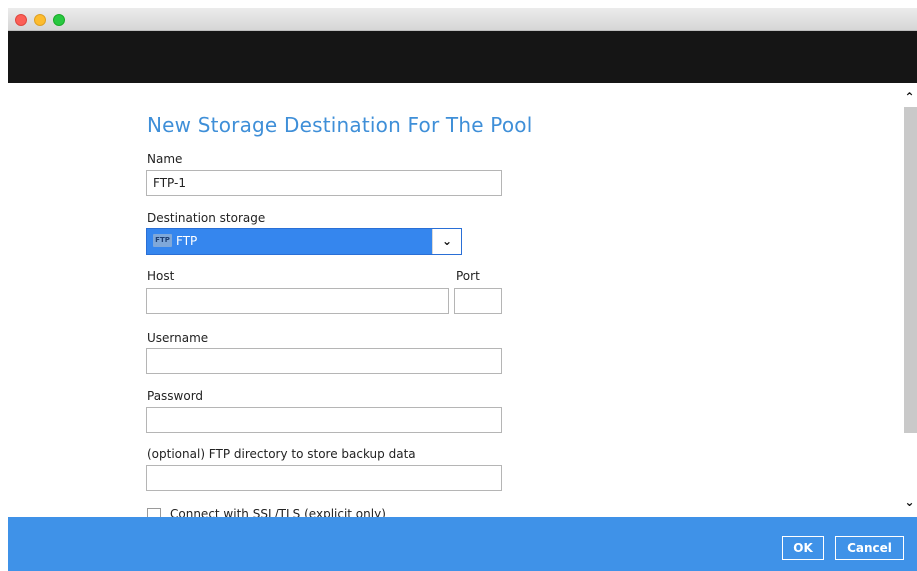  I want to click on host-input, so click(297, 301).